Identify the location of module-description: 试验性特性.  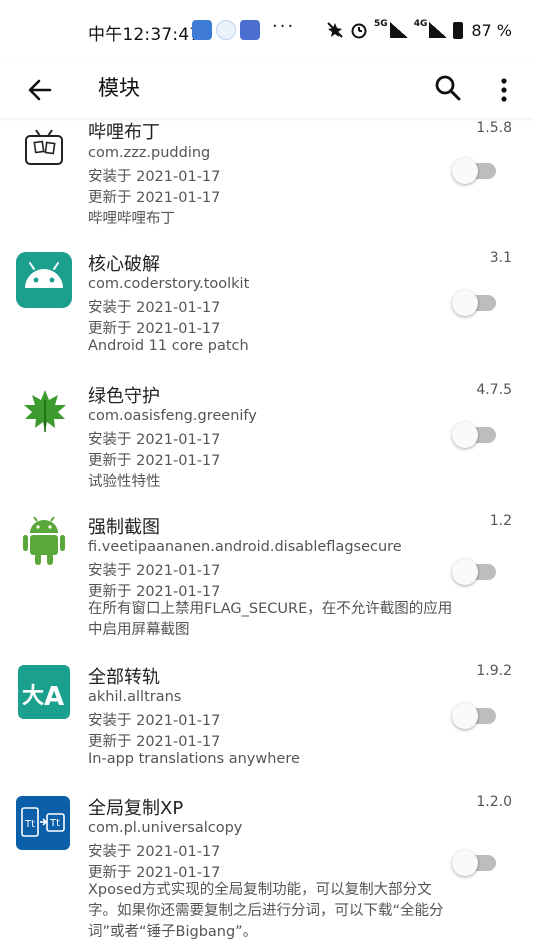
(124, 482).